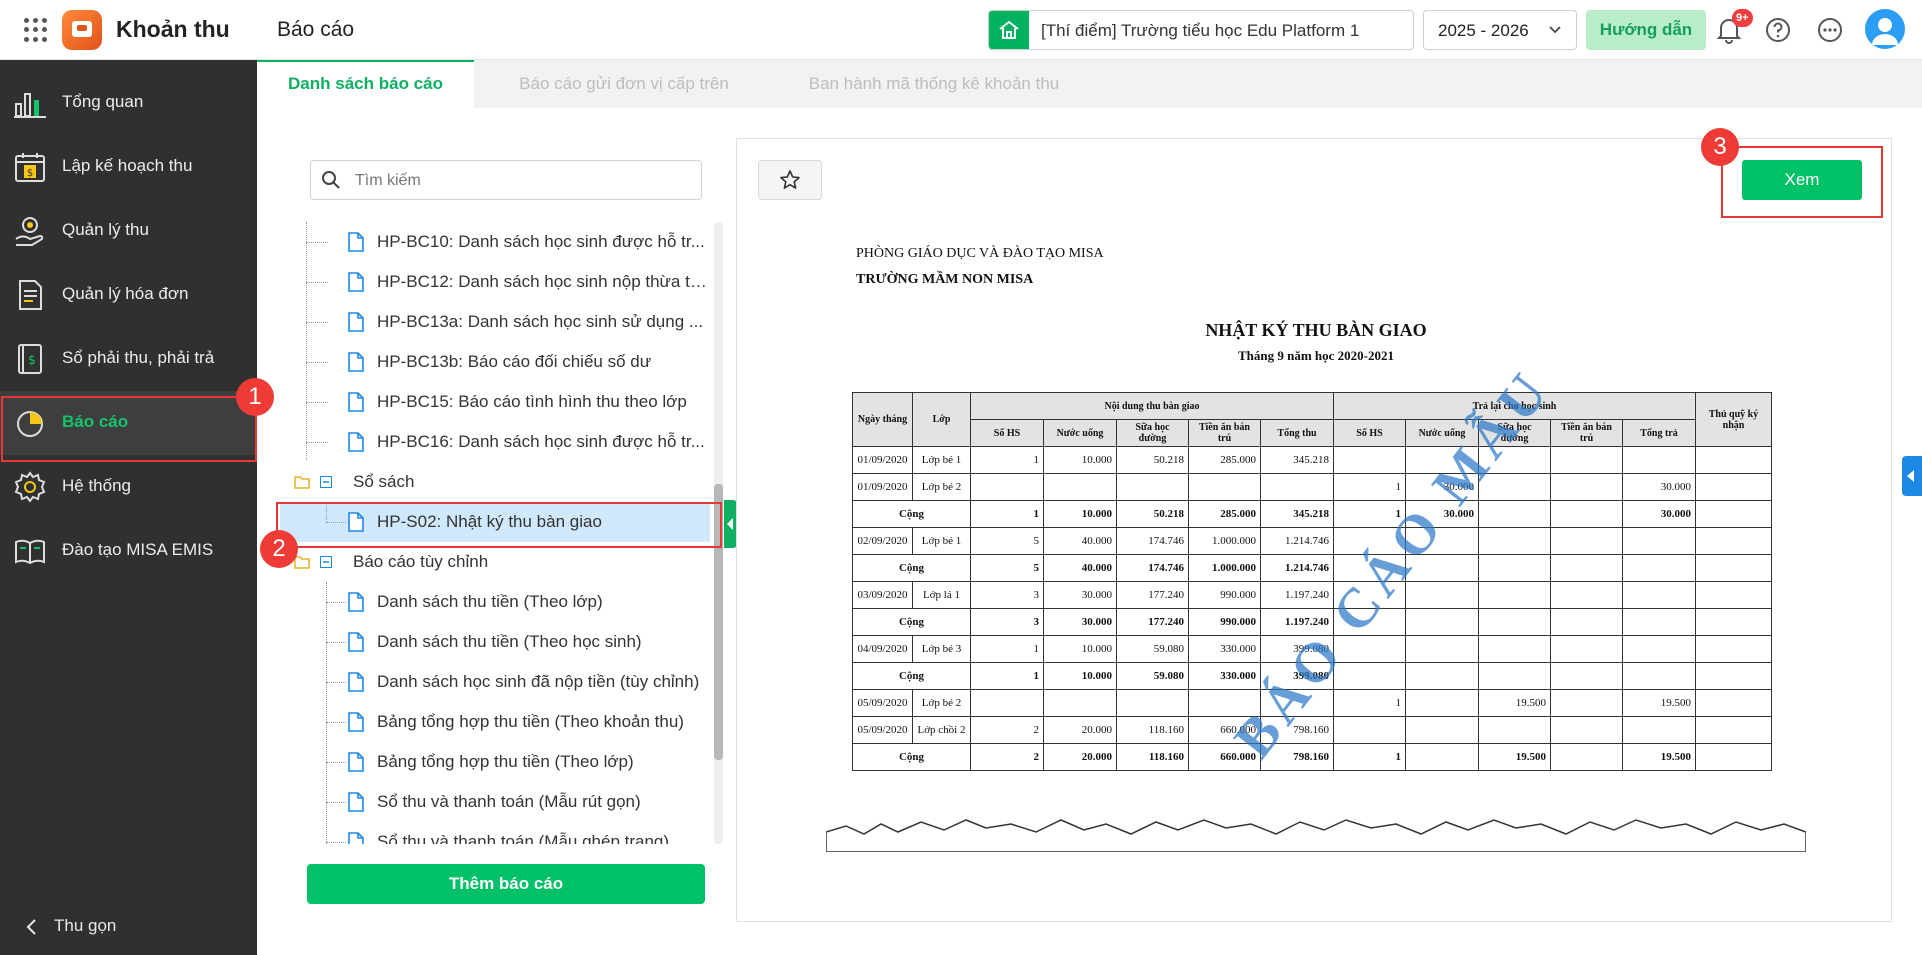 This screenshot has height=955, width=1922. Describe the element at coordinates (1297, 433) in the screenshot. I see `col-header: Tổng thu` at that location.